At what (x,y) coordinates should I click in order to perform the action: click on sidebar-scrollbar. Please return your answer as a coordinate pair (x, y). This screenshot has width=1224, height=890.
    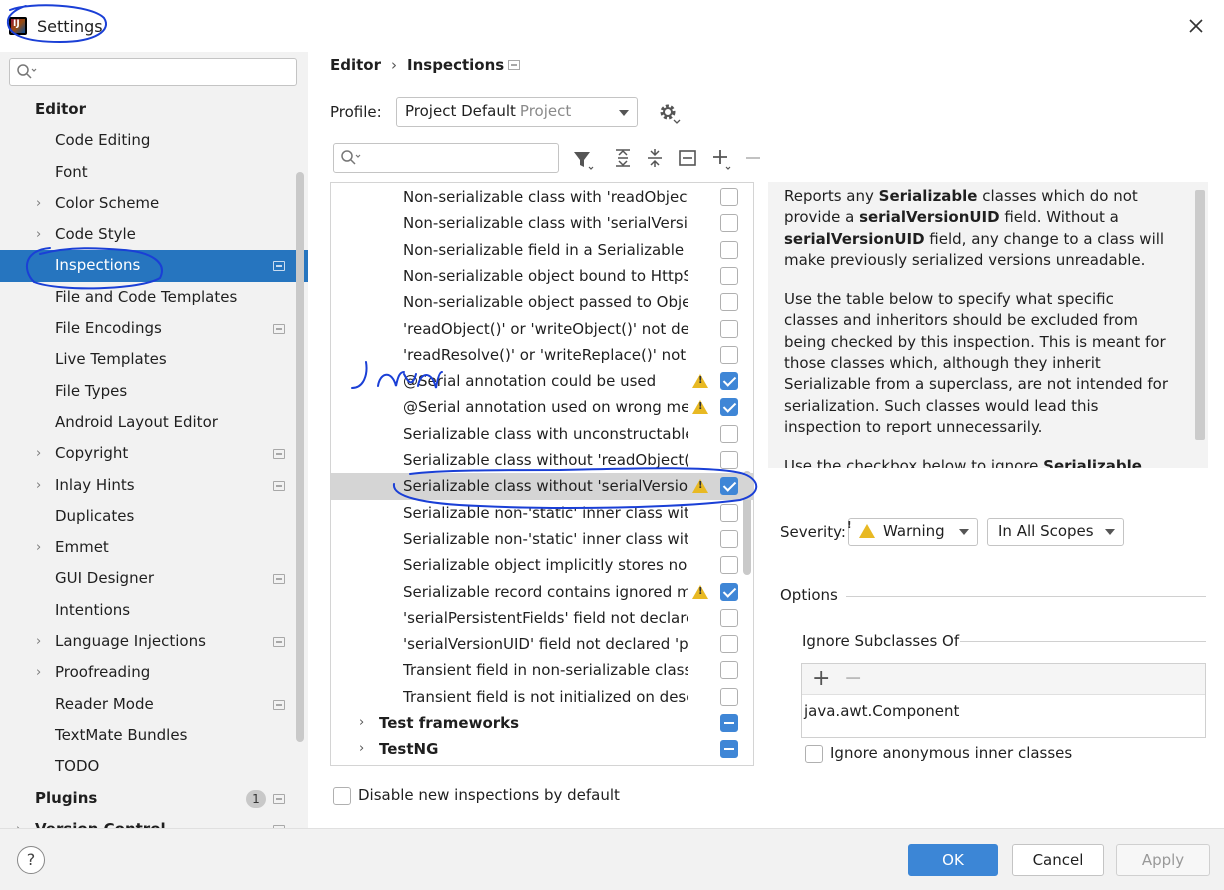
    Looking at the image, I should click on (300, 457).